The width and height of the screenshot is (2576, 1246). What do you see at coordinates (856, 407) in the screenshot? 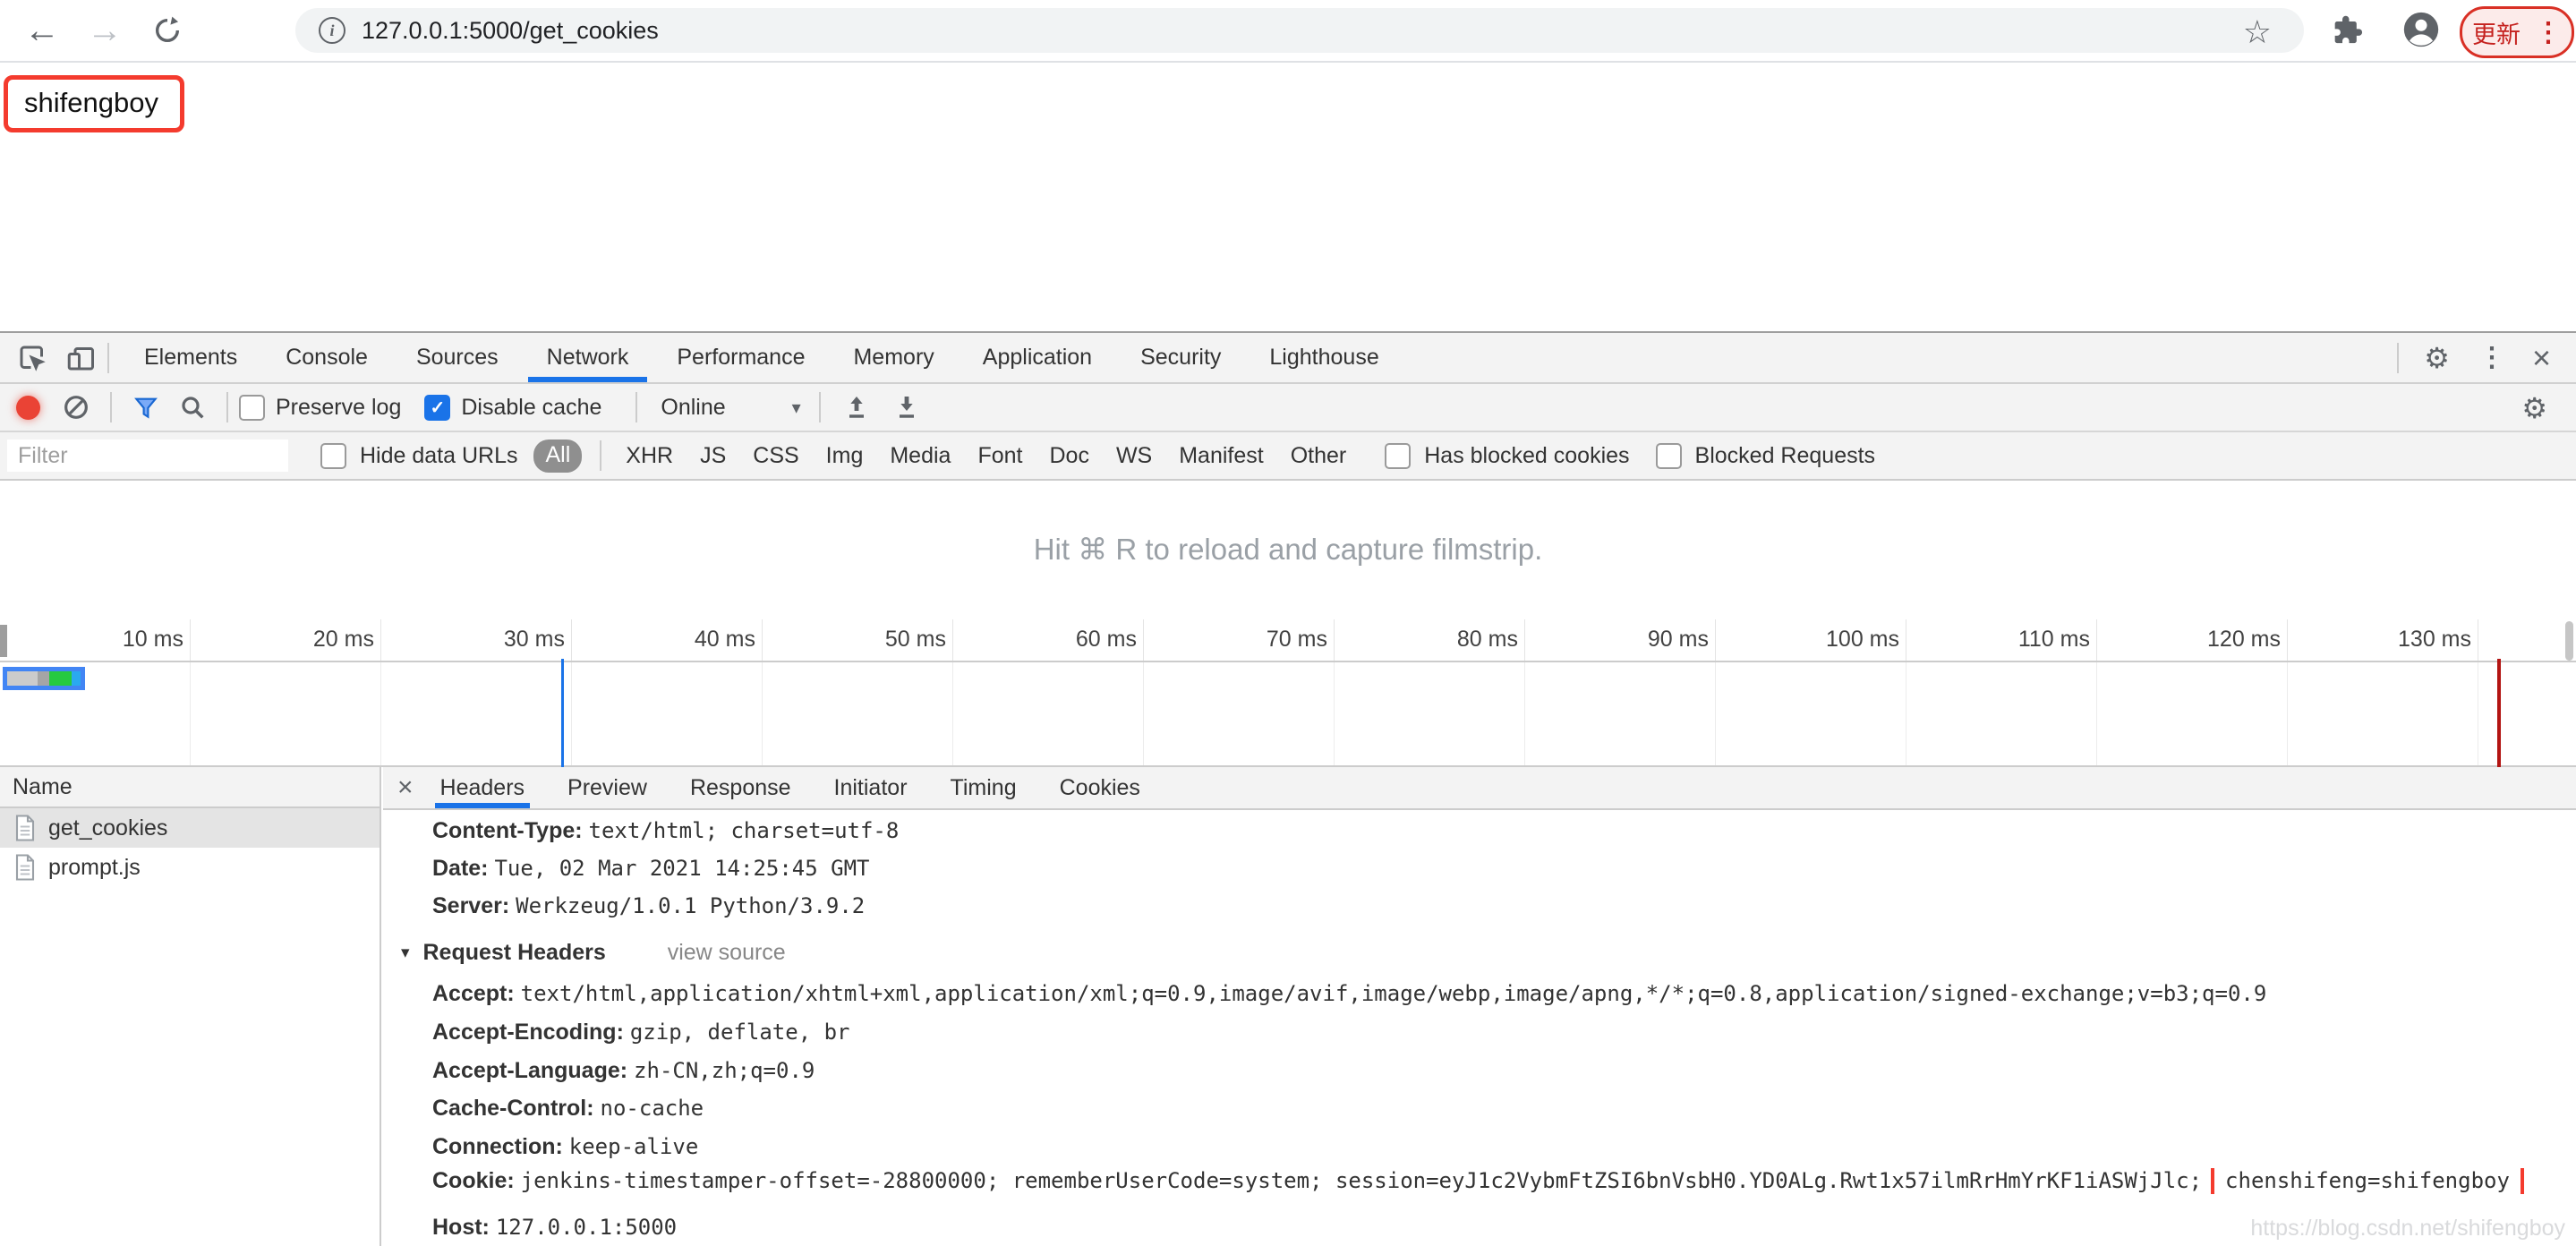
I see `import-har-icon` at bounding box center [856, 407].